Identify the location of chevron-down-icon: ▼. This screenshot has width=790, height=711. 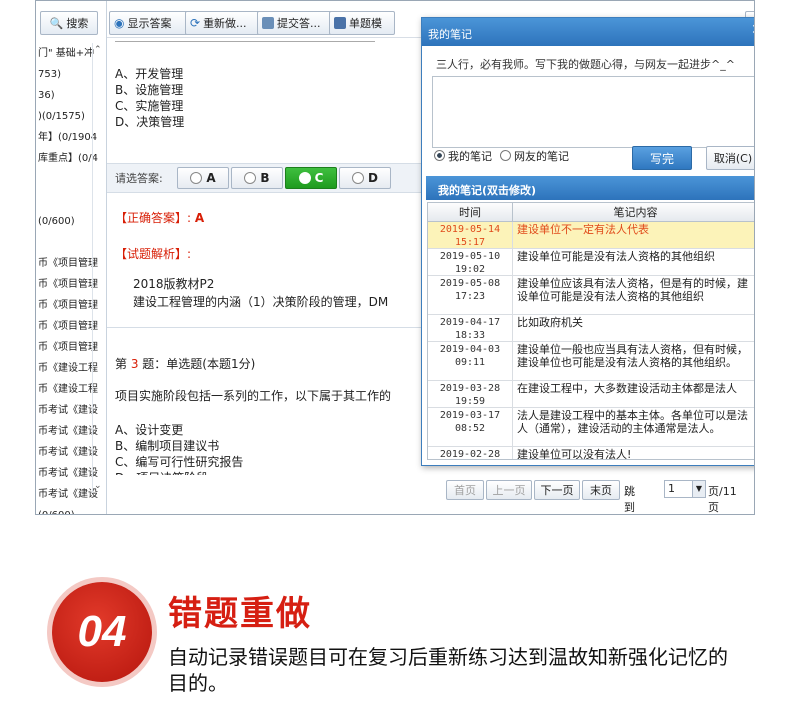
(698, 489).